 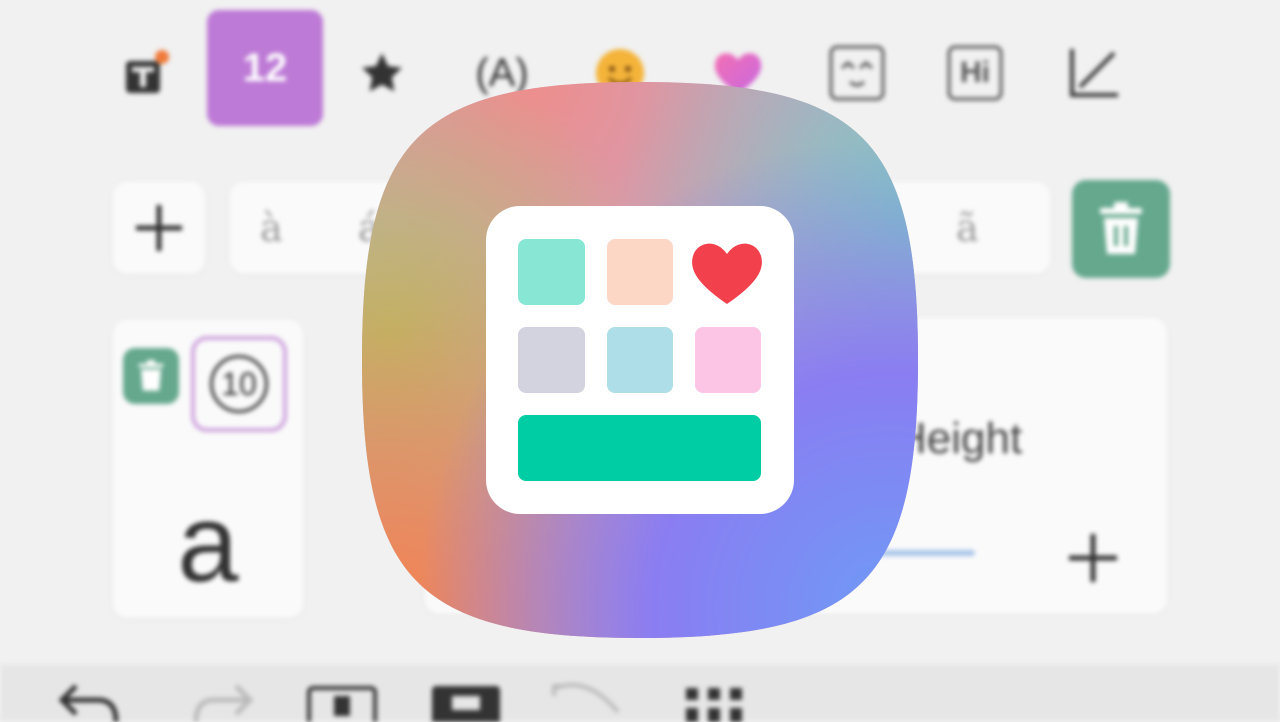 I want to click on keyboard-icon, so click(x=466, y=702).